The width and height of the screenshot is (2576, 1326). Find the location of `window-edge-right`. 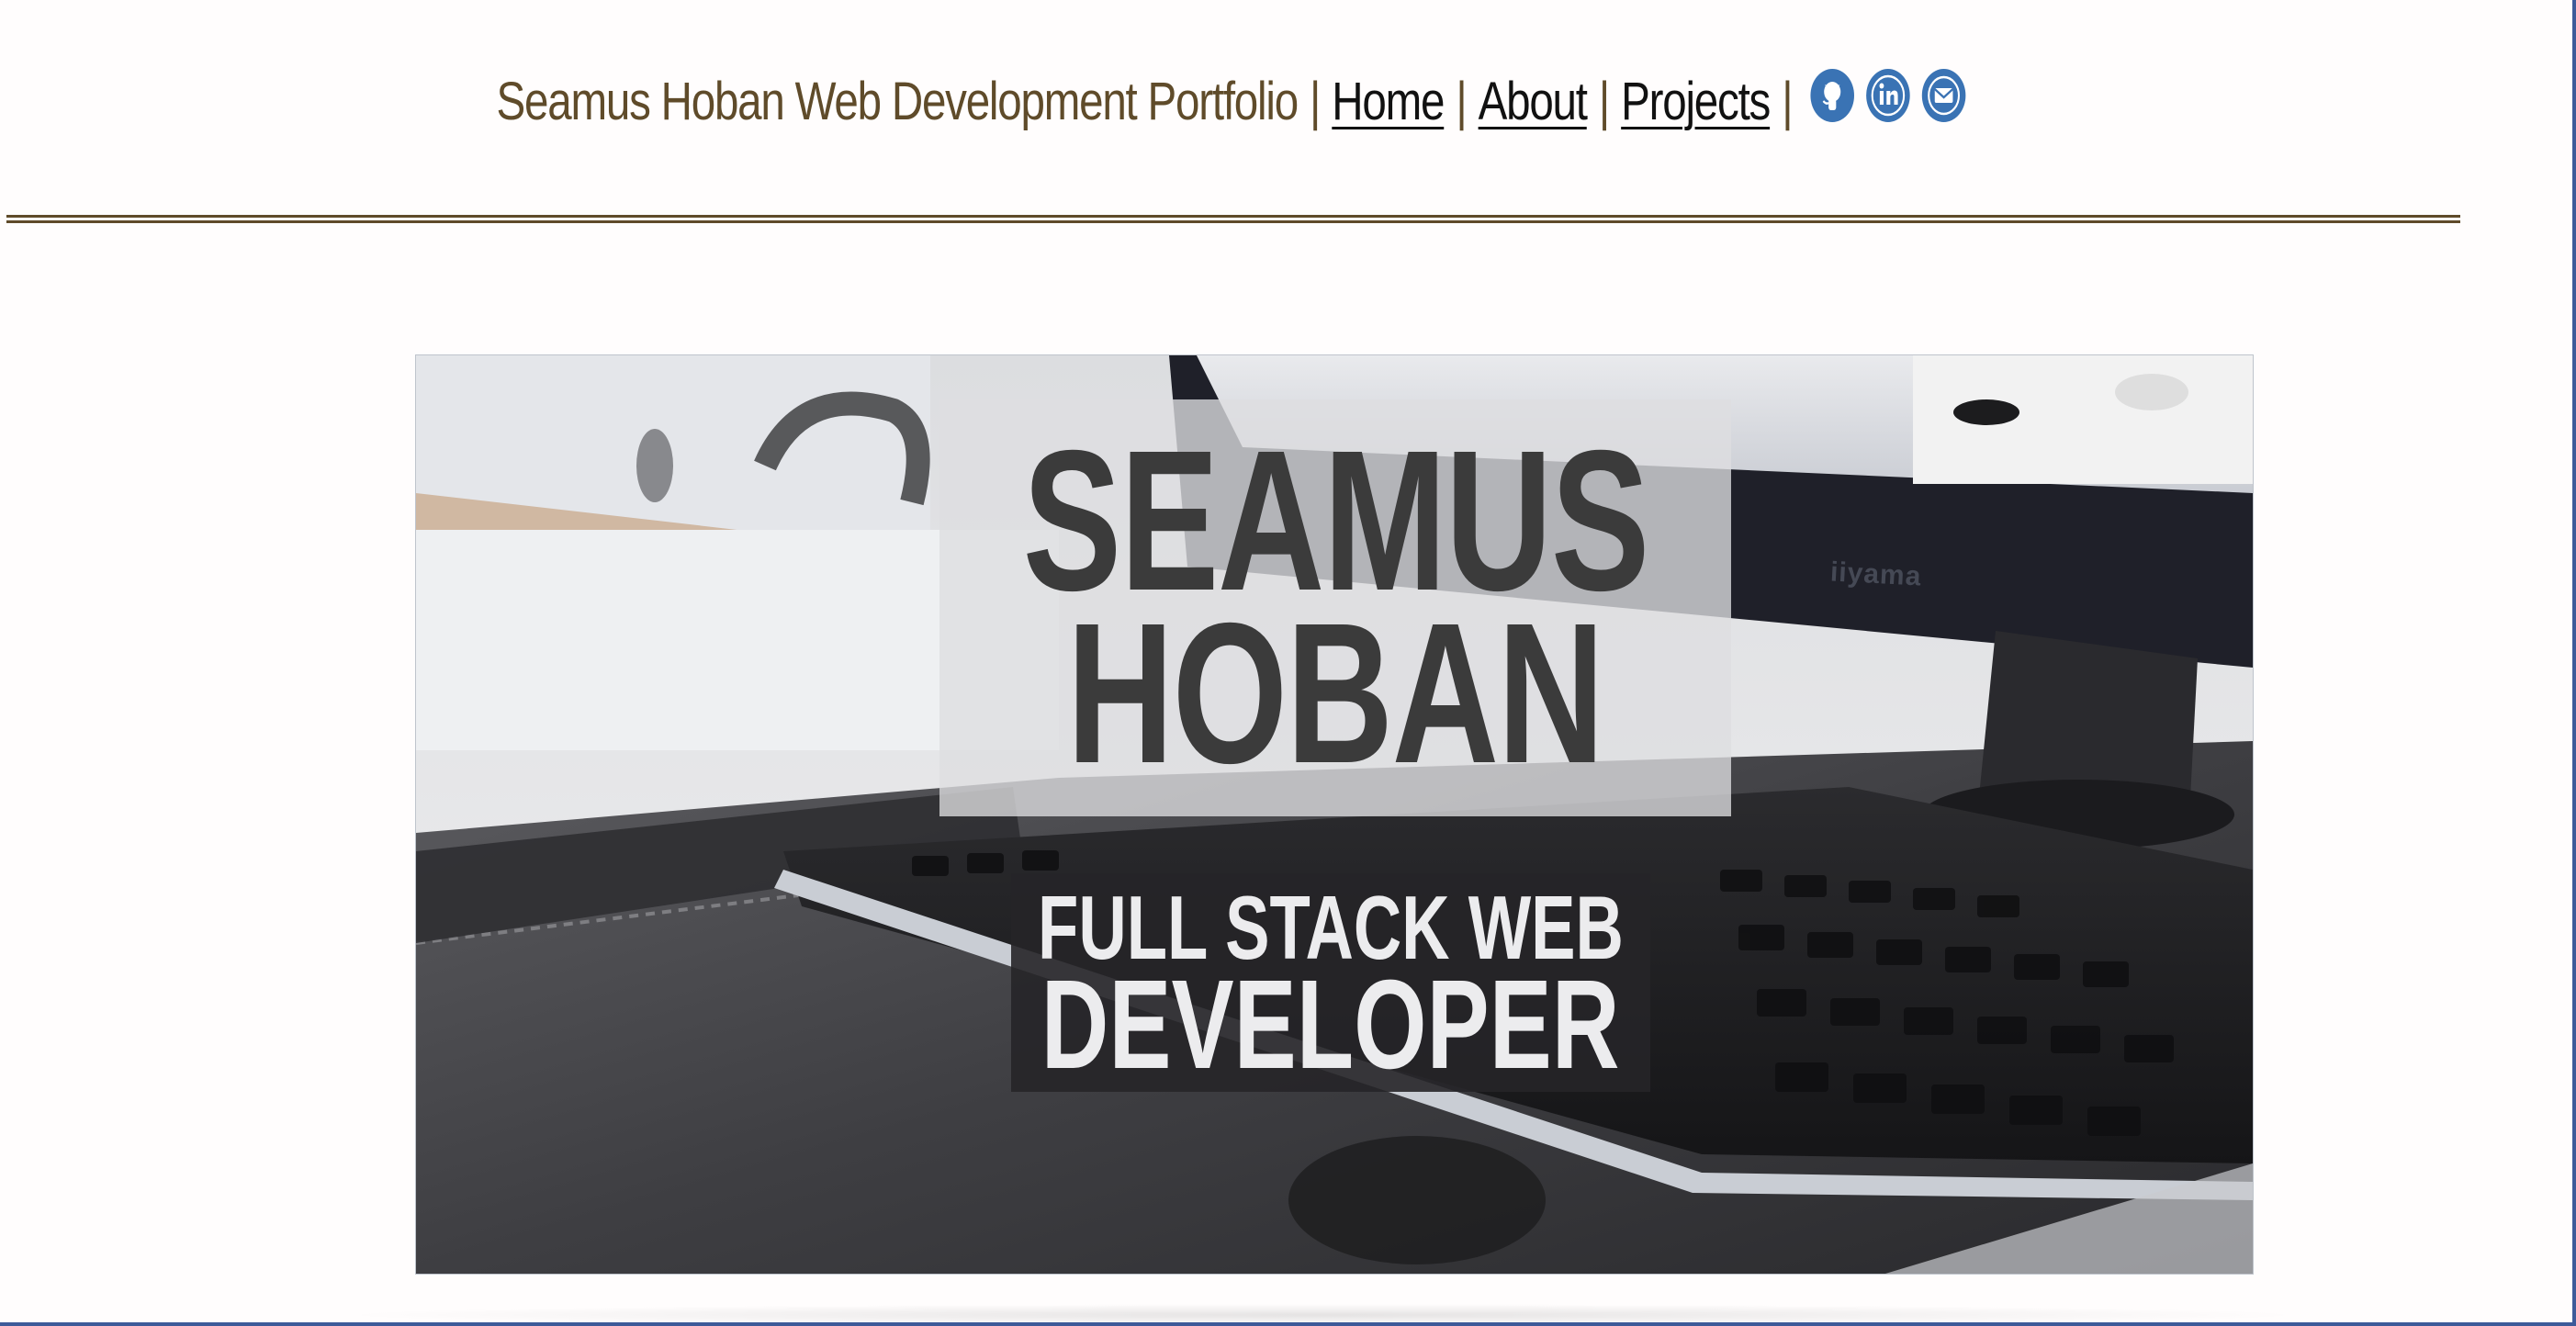

window-edge-right is located at coordinates (2574, 663).